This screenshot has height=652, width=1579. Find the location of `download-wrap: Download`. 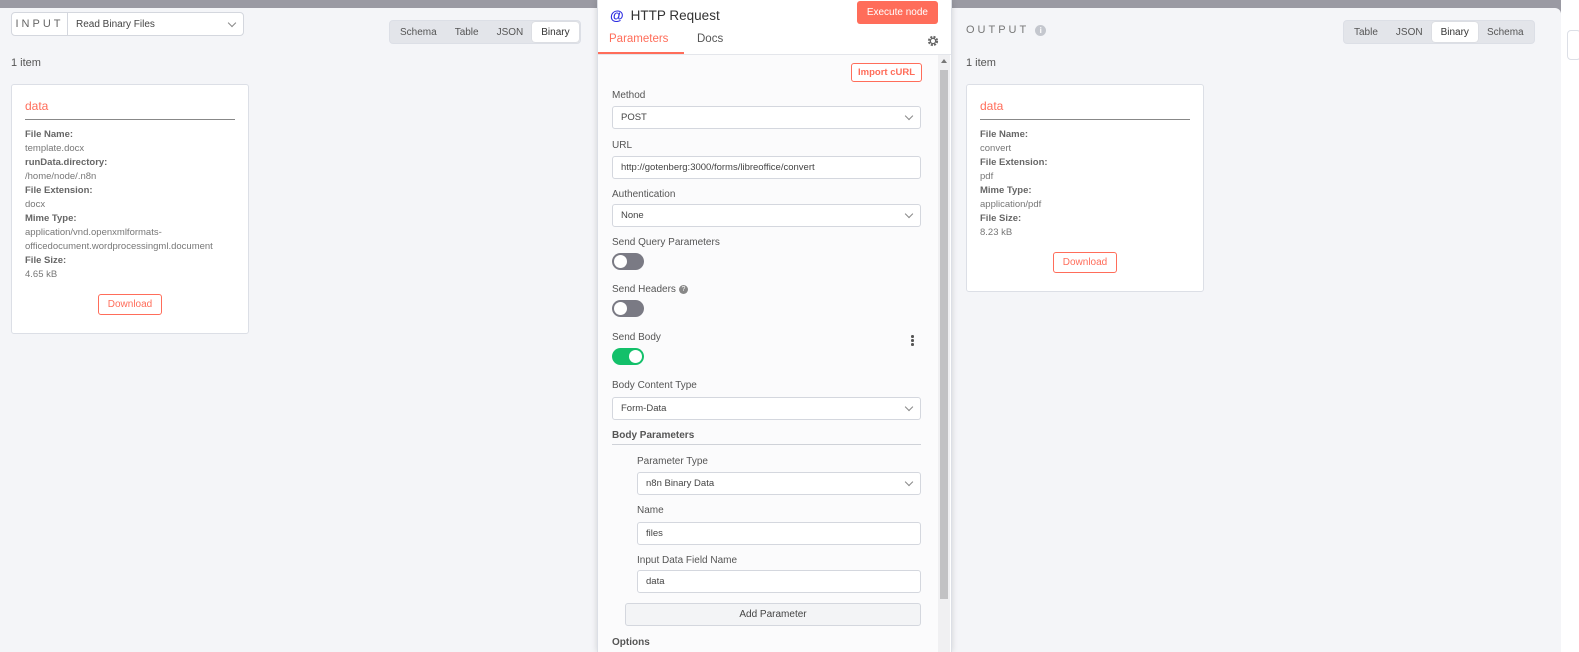

download-wrap: Download is located at coordinates (1085, 262).